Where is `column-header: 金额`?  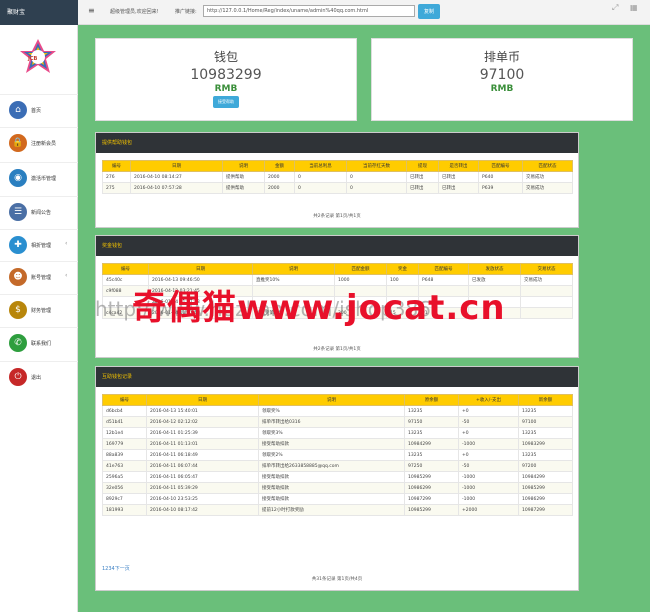 column-header: 金额 is located at coordinates (279, 166).